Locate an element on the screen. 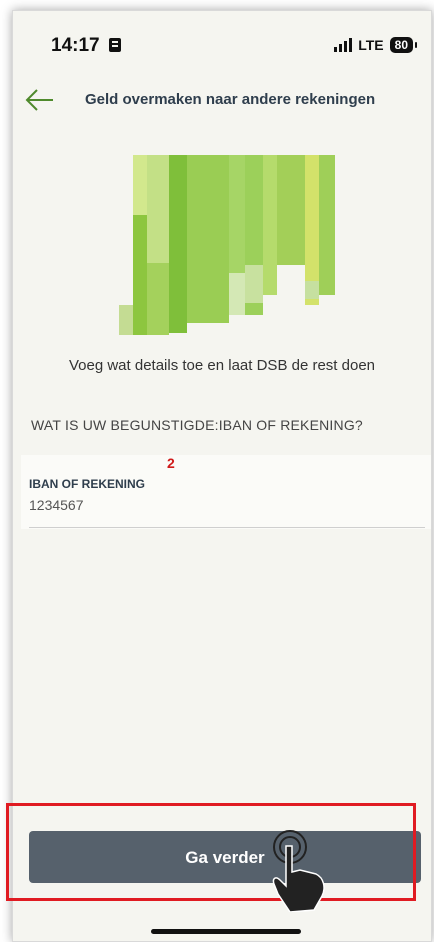  step-marker: 2 is located at coordinates (171, 463).